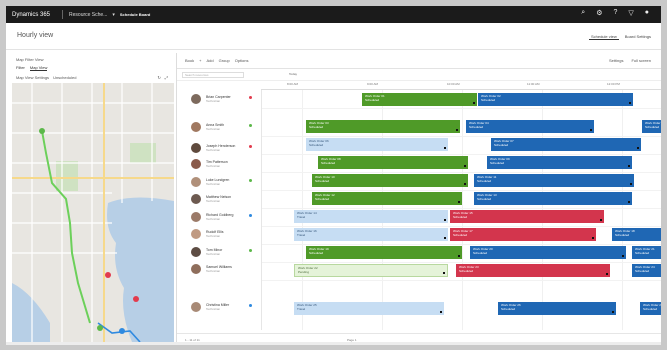  What do you see at coordinates (371, 270) in the screenshot?
I see `booking-bar: Work Order 22 Pending` at bounding box center [371, 270].